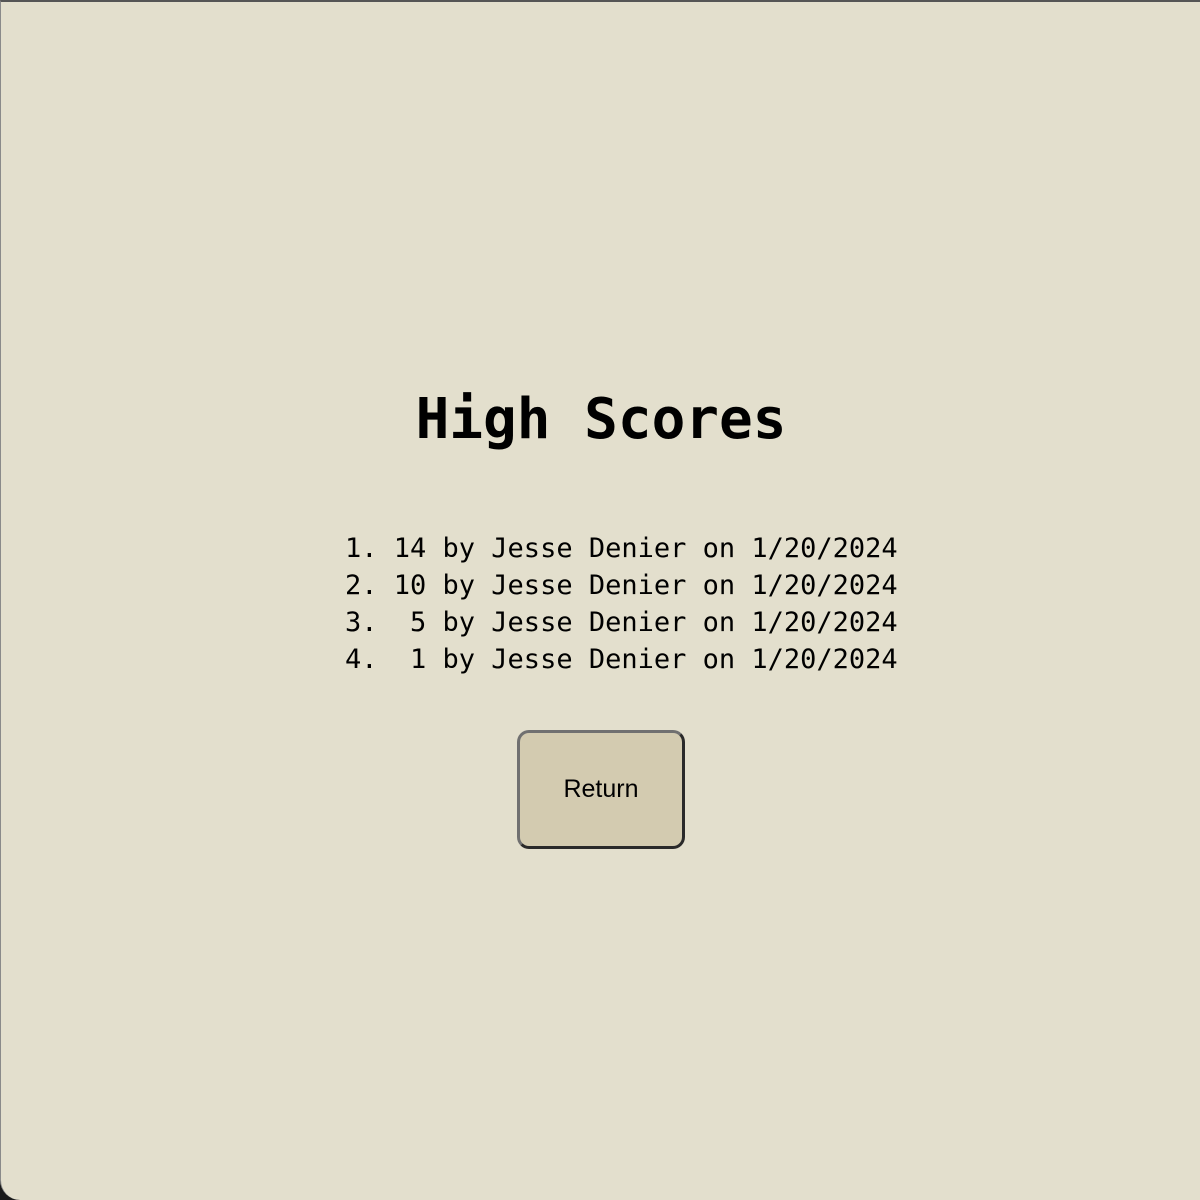  Describe the element at coordinates (621, 622) in the screenshot. I see `score-entry: 3. 5 by Jesse Denier on 1/20/2024` at that location.